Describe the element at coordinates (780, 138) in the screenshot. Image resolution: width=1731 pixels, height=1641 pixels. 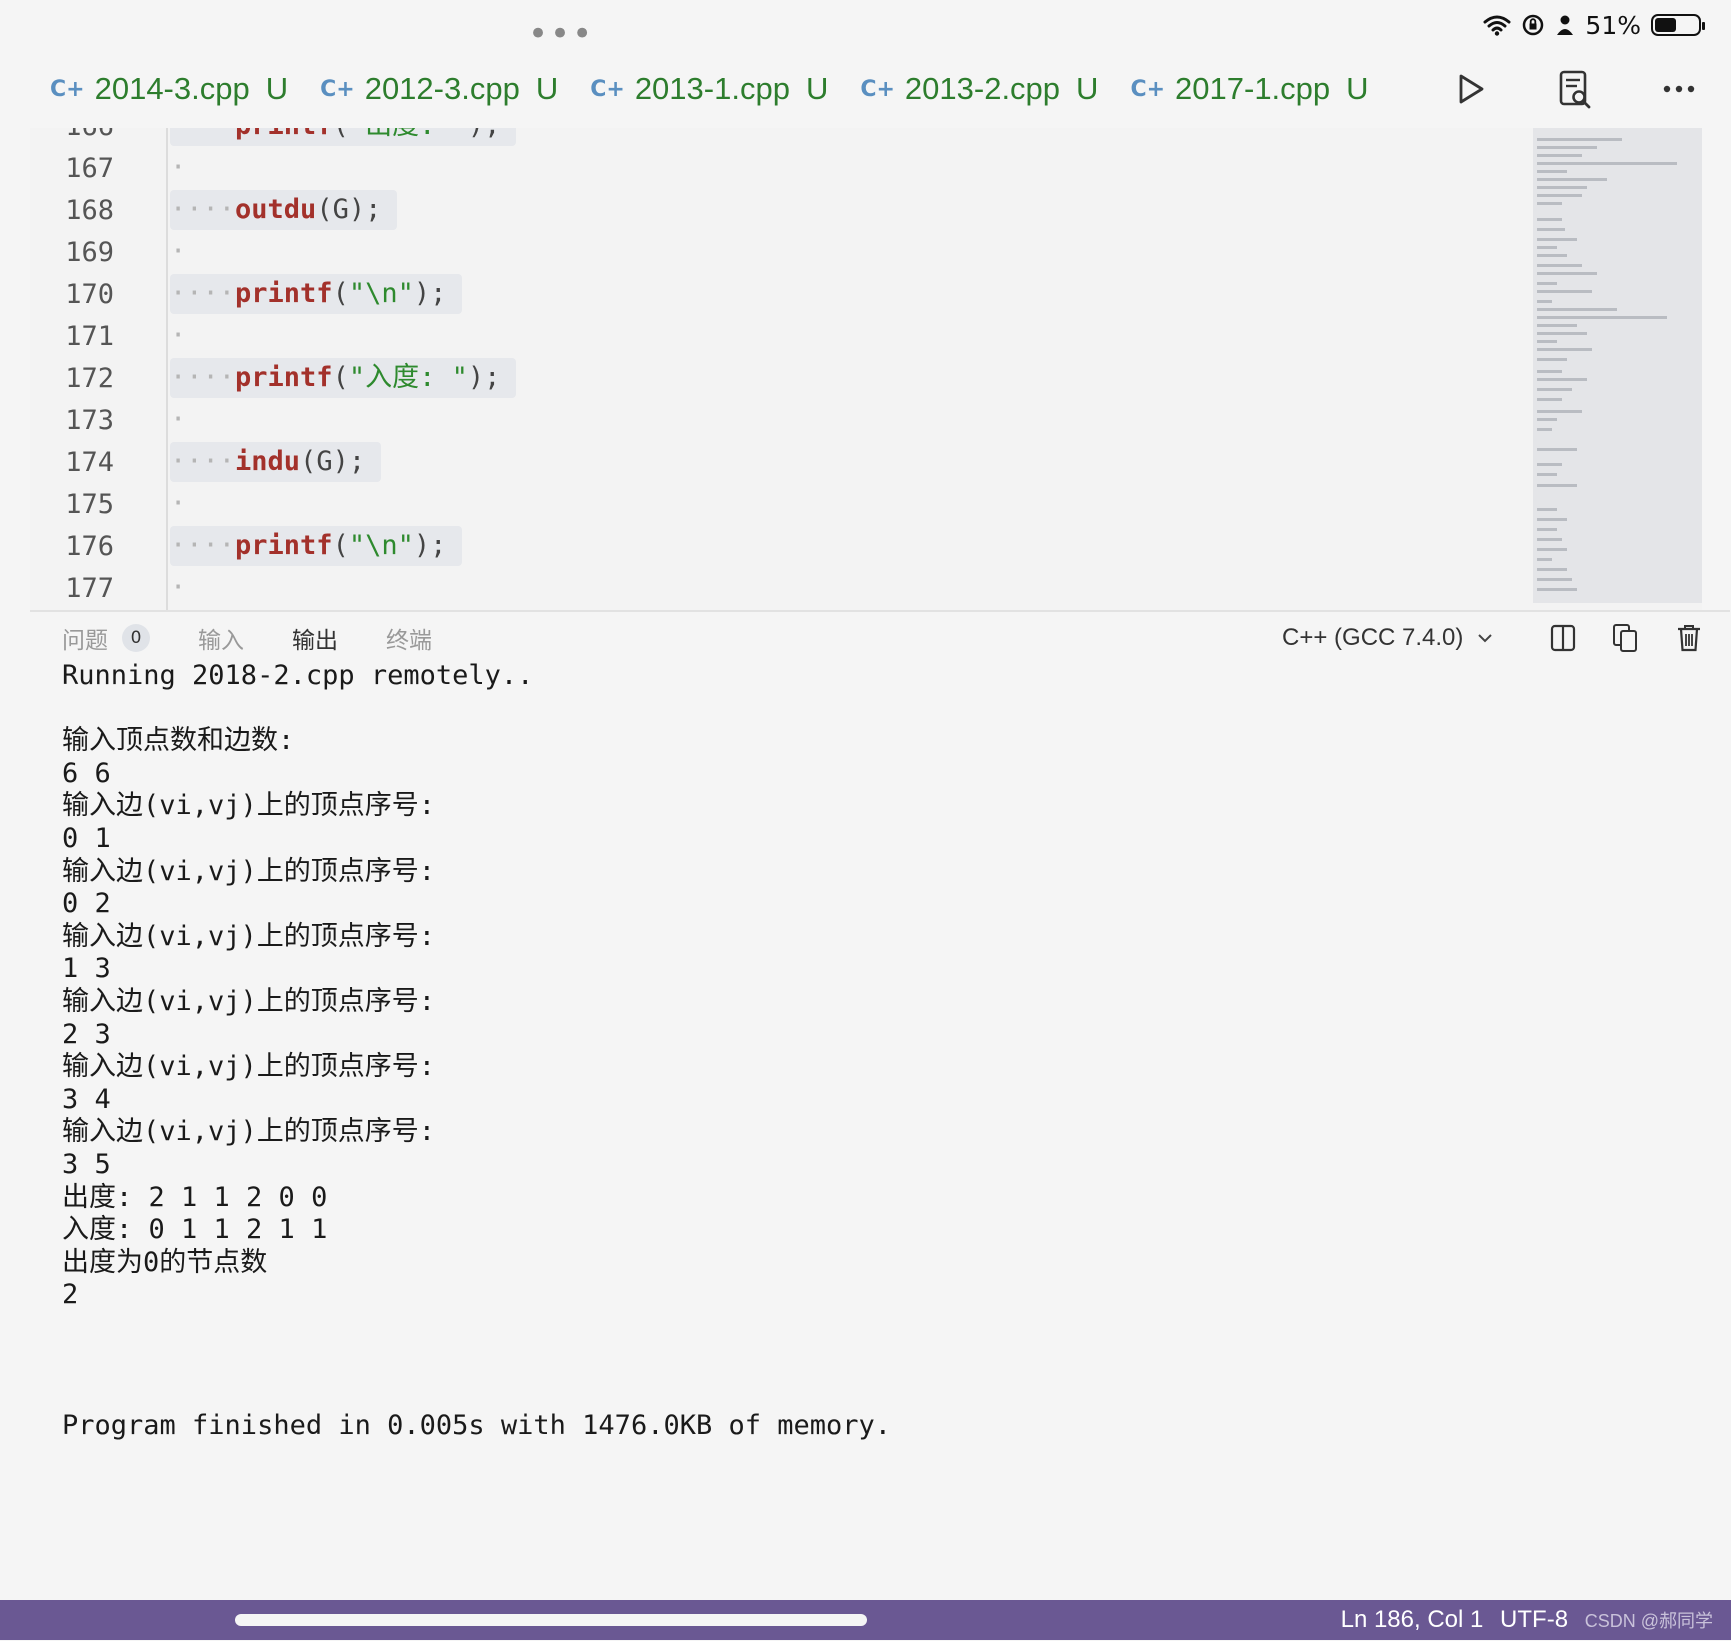
I see `code-line: ····printf("出度: ");` at that location.